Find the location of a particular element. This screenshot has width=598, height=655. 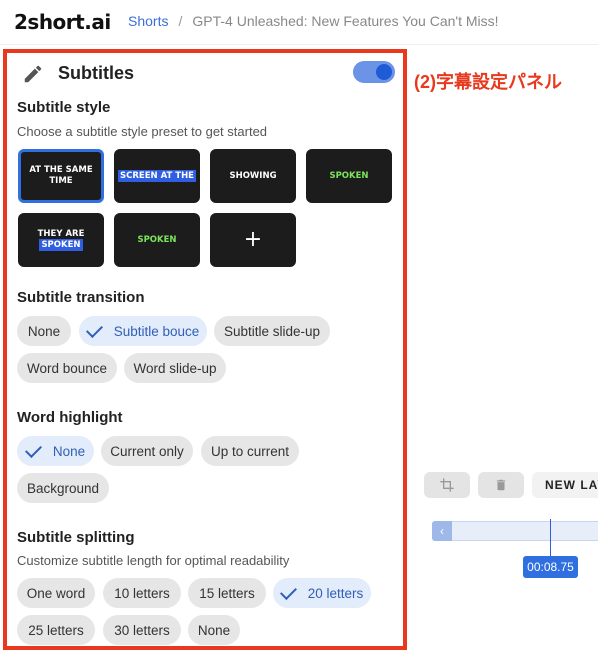

chip-label: 15 letters is located at coordinates (227, 593).